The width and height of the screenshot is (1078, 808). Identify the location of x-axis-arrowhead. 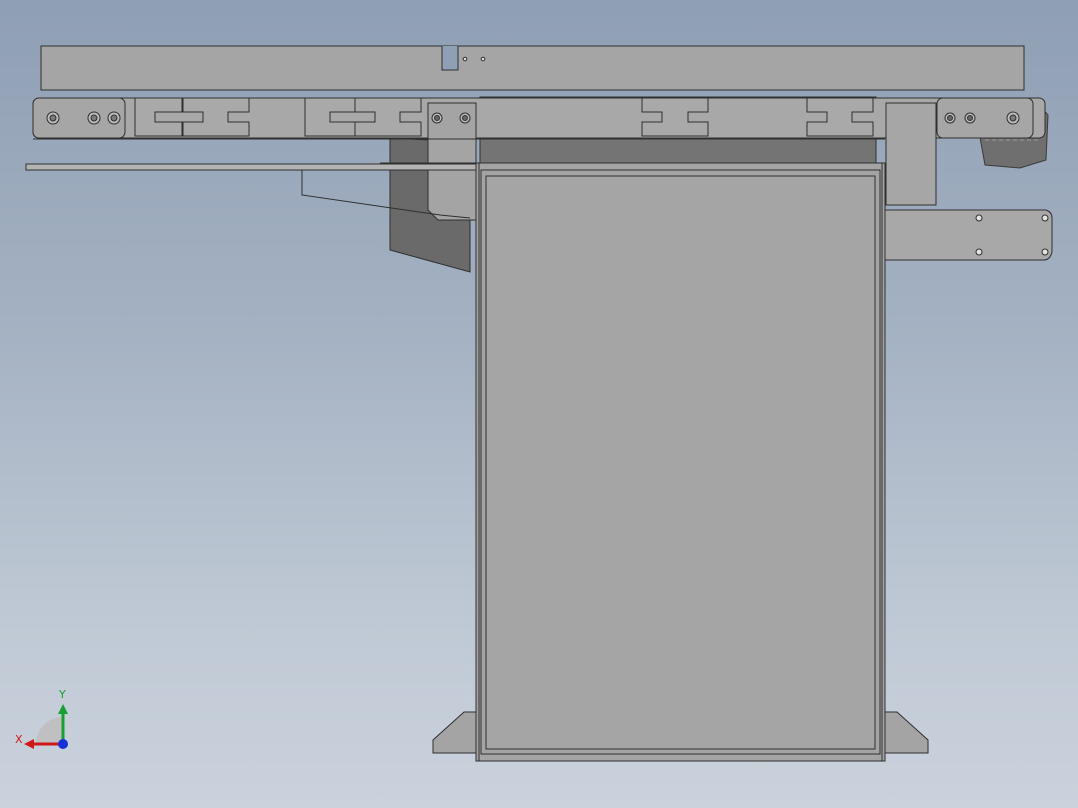
(29, 744).